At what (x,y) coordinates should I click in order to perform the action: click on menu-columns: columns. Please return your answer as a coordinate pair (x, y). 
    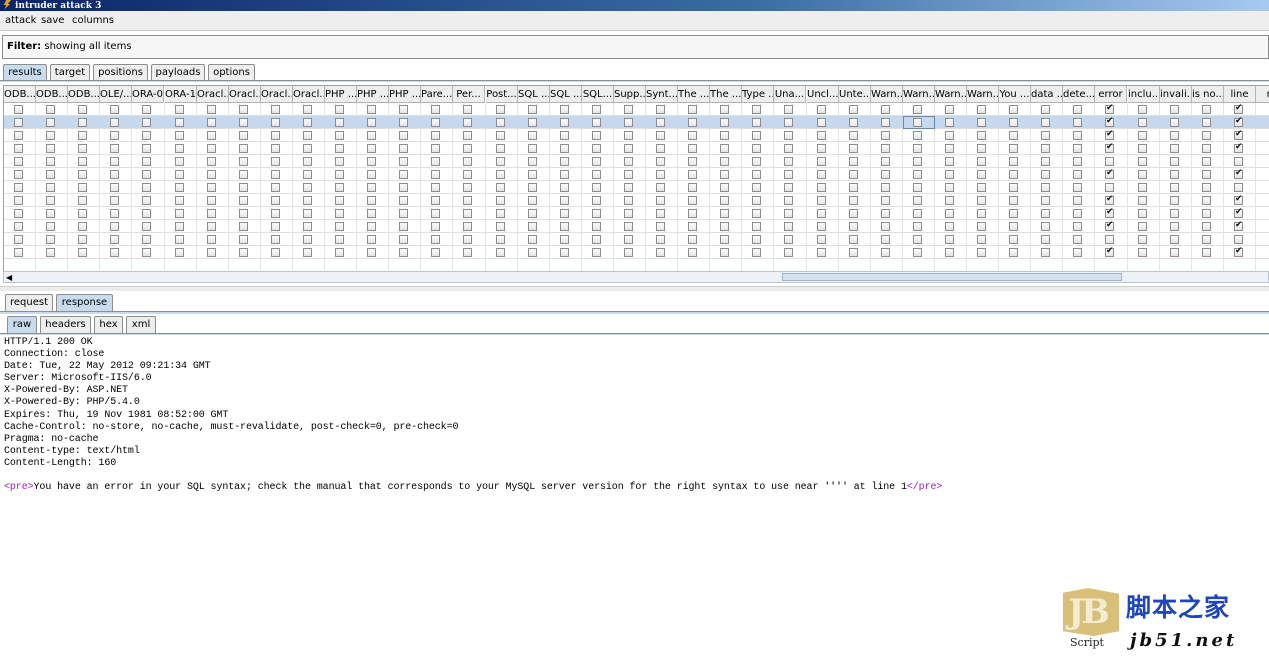
    Looking at the image, I should click on (93, 20).